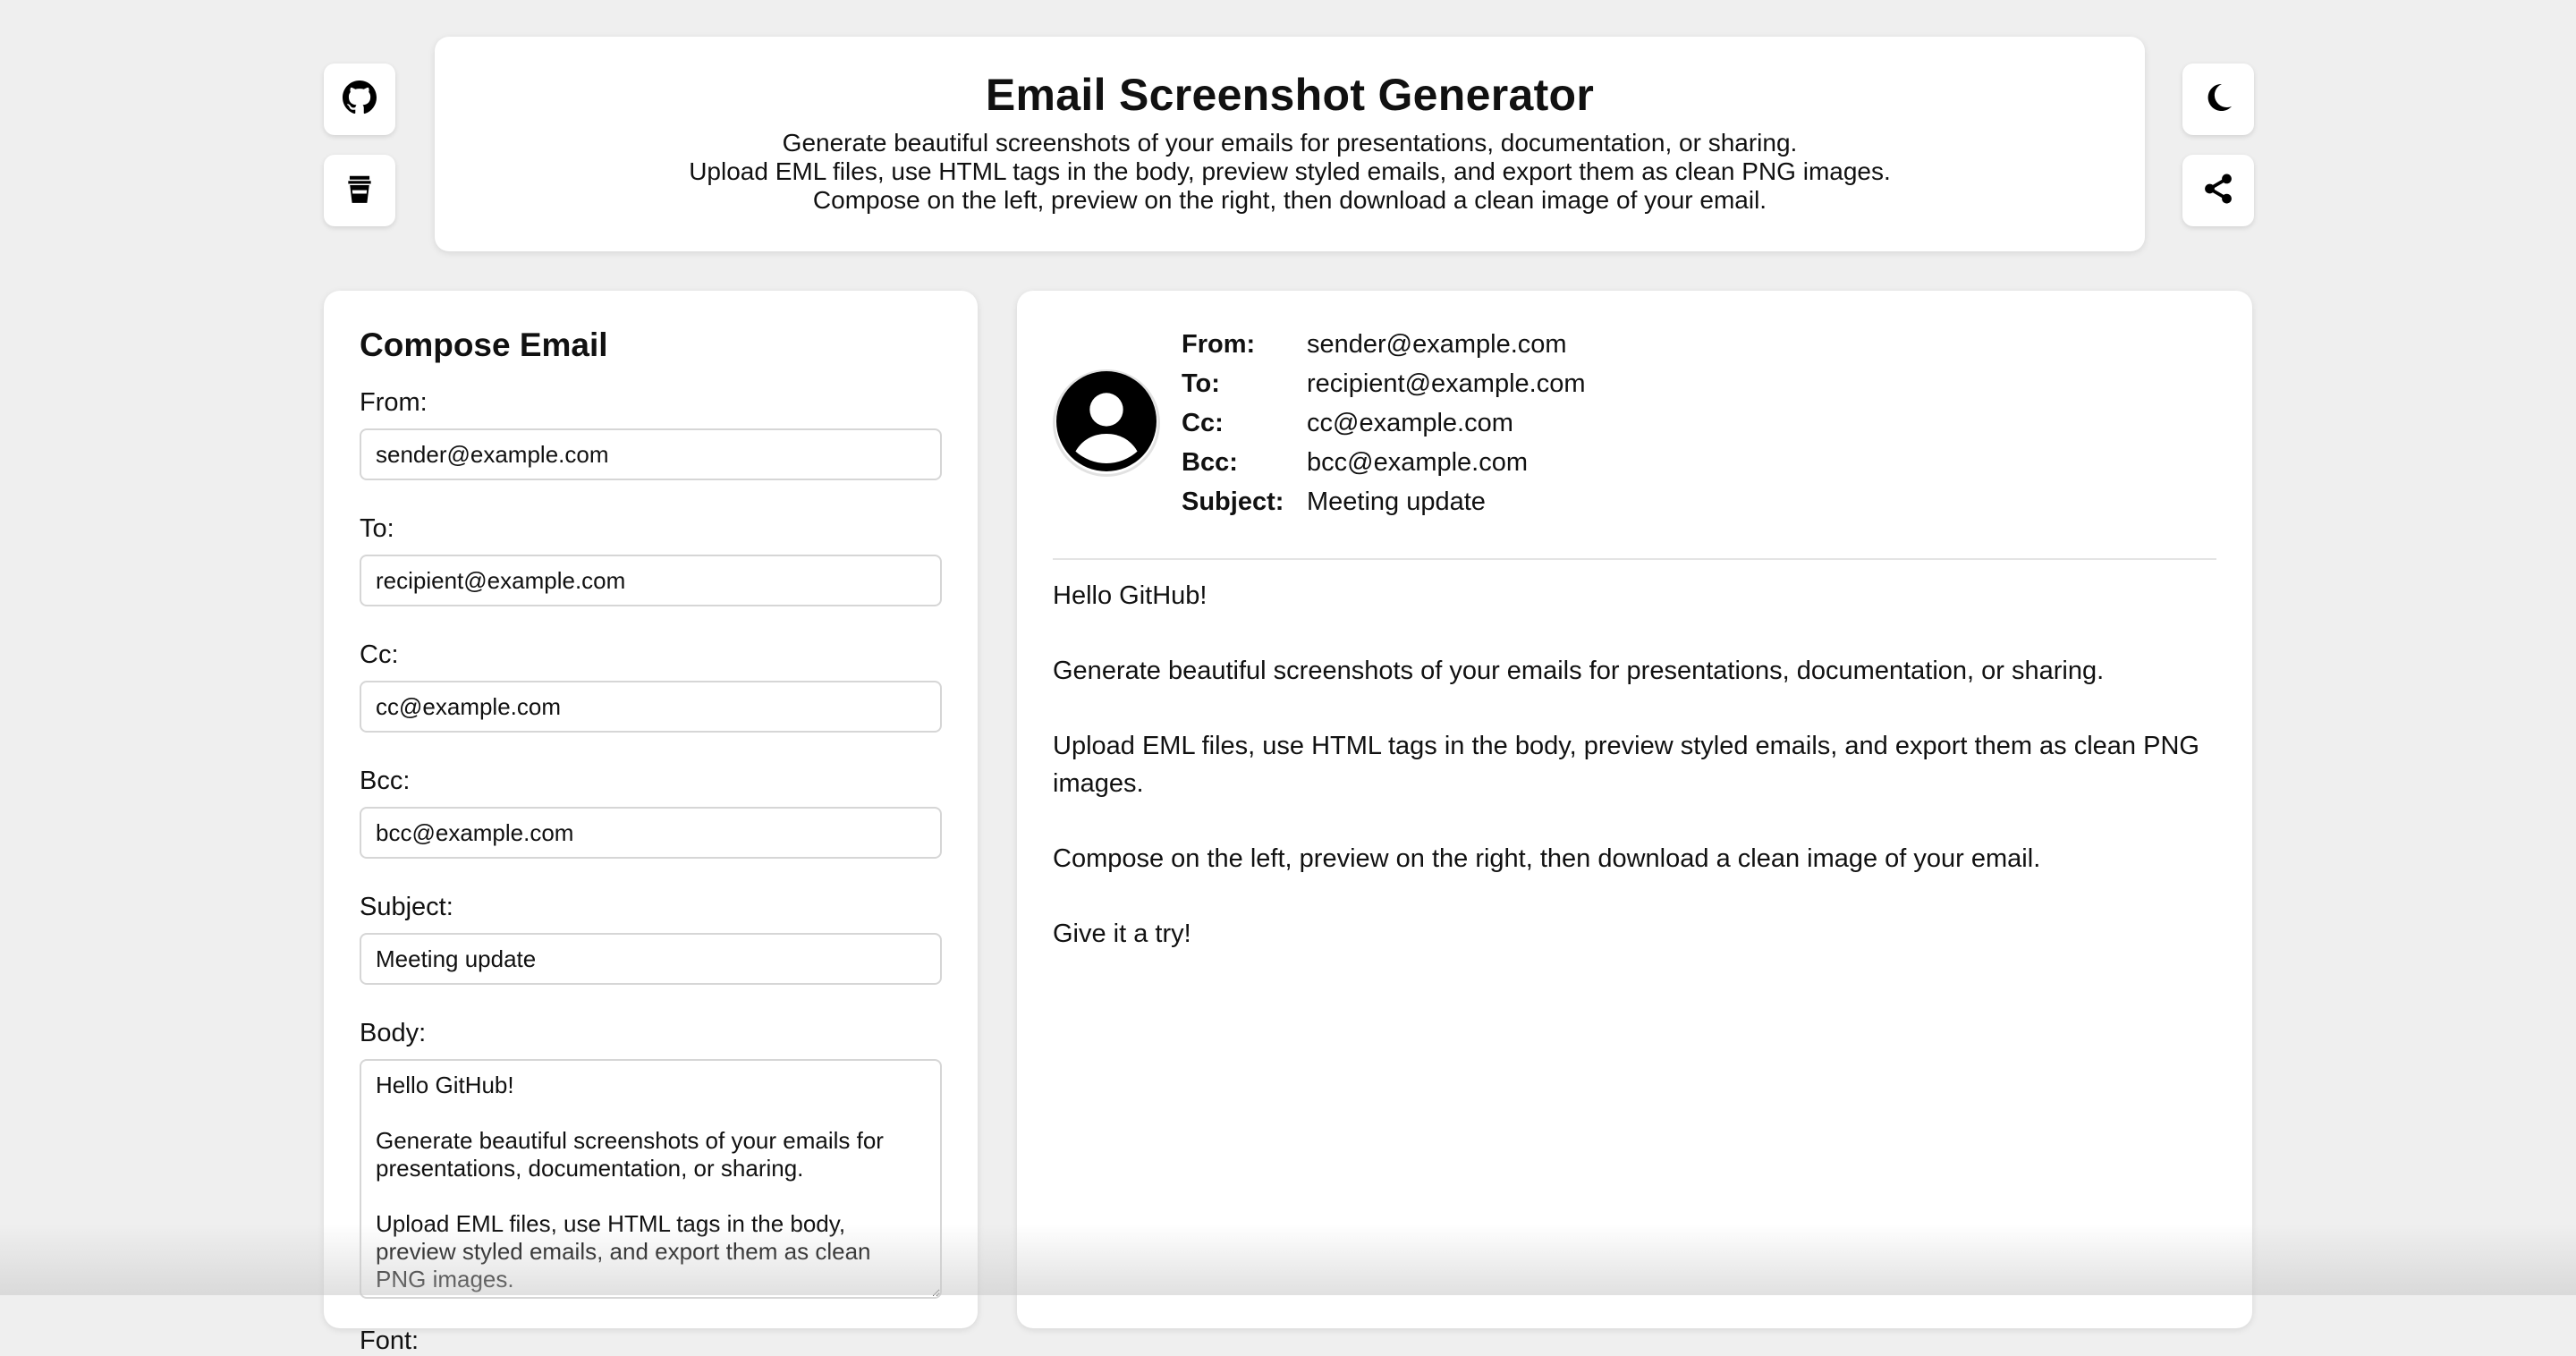 This screenshot has width=2576, height=1356. I want to click on user-avatar-icon, so click(1106, 423).